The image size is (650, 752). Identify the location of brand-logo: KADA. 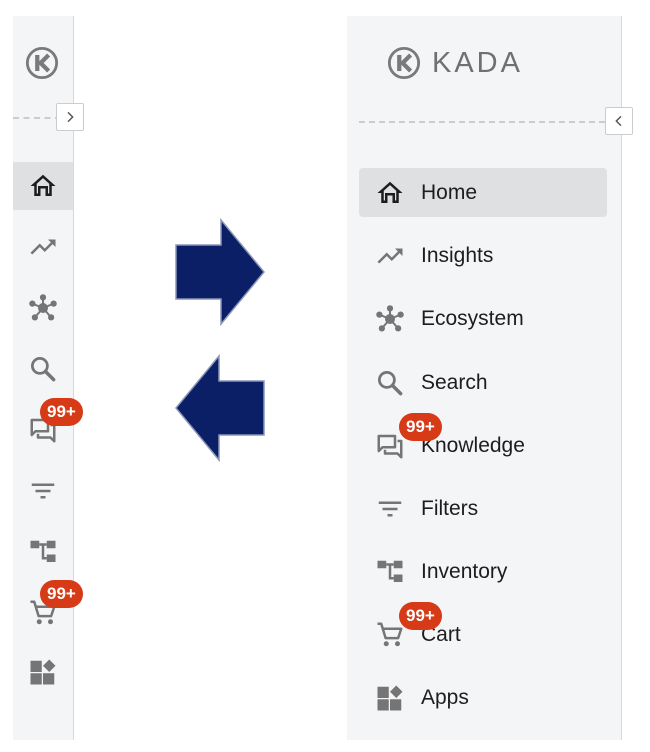
(455, 63).